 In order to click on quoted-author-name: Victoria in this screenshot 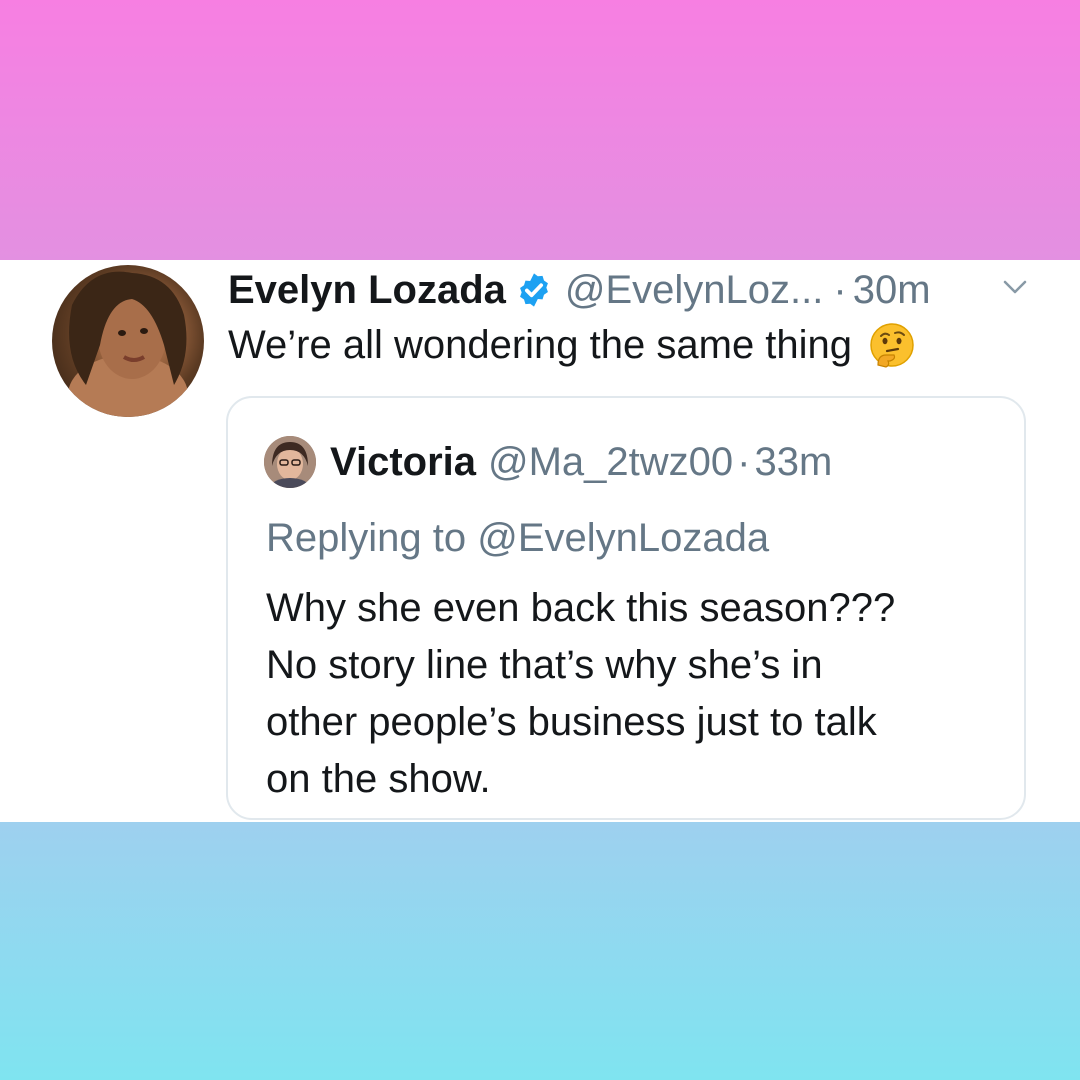, I will do `click(403, 462)`.